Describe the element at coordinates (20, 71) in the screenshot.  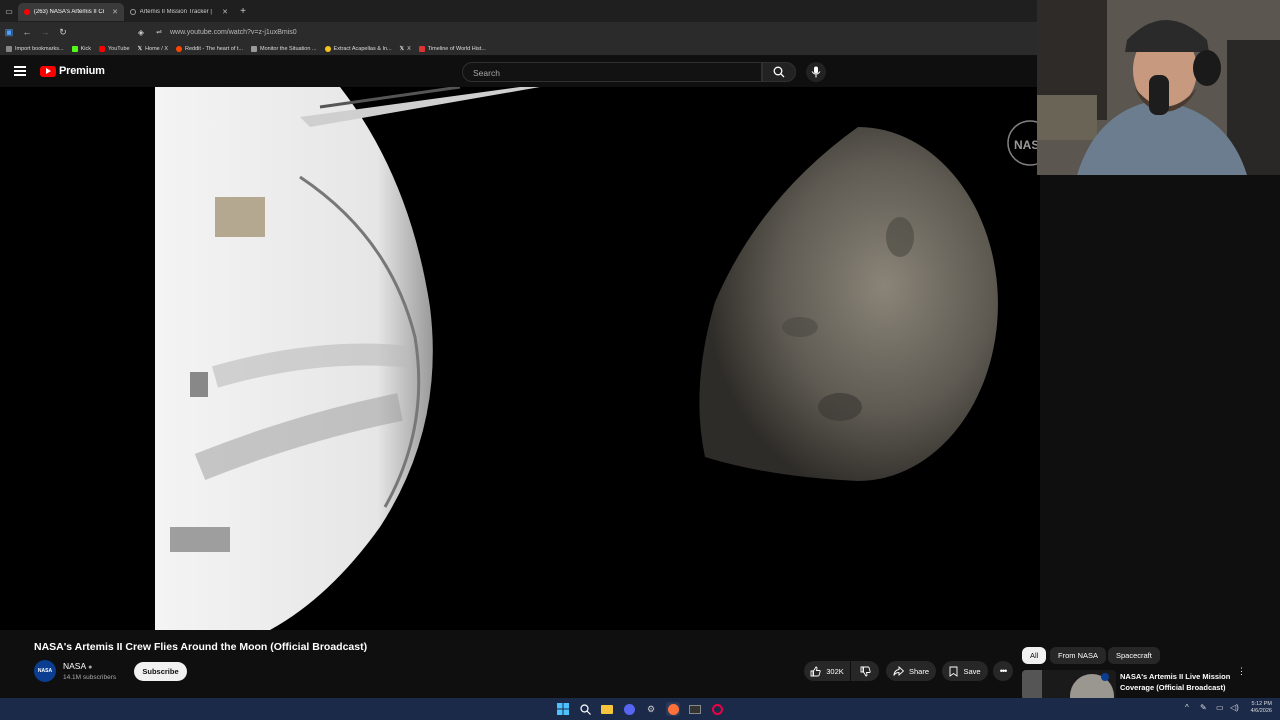
I see `menu-icon` at that location.